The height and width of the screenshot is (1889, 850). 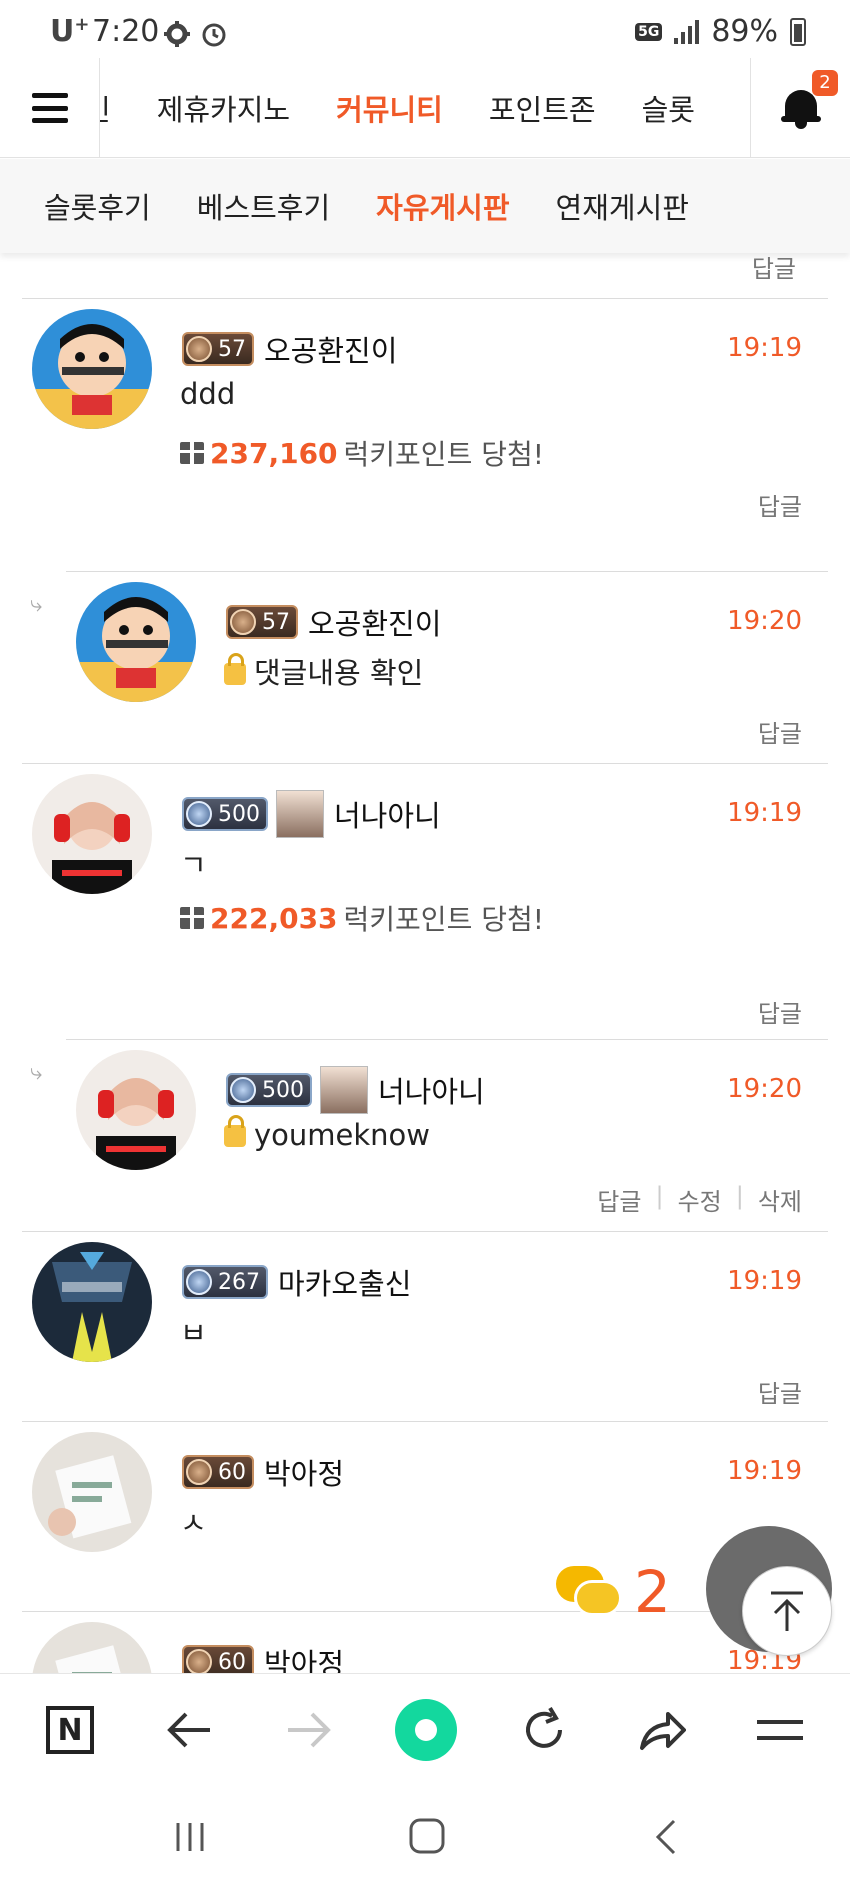 I want to click on level-badge: 60, so click(x=218, y=1472).